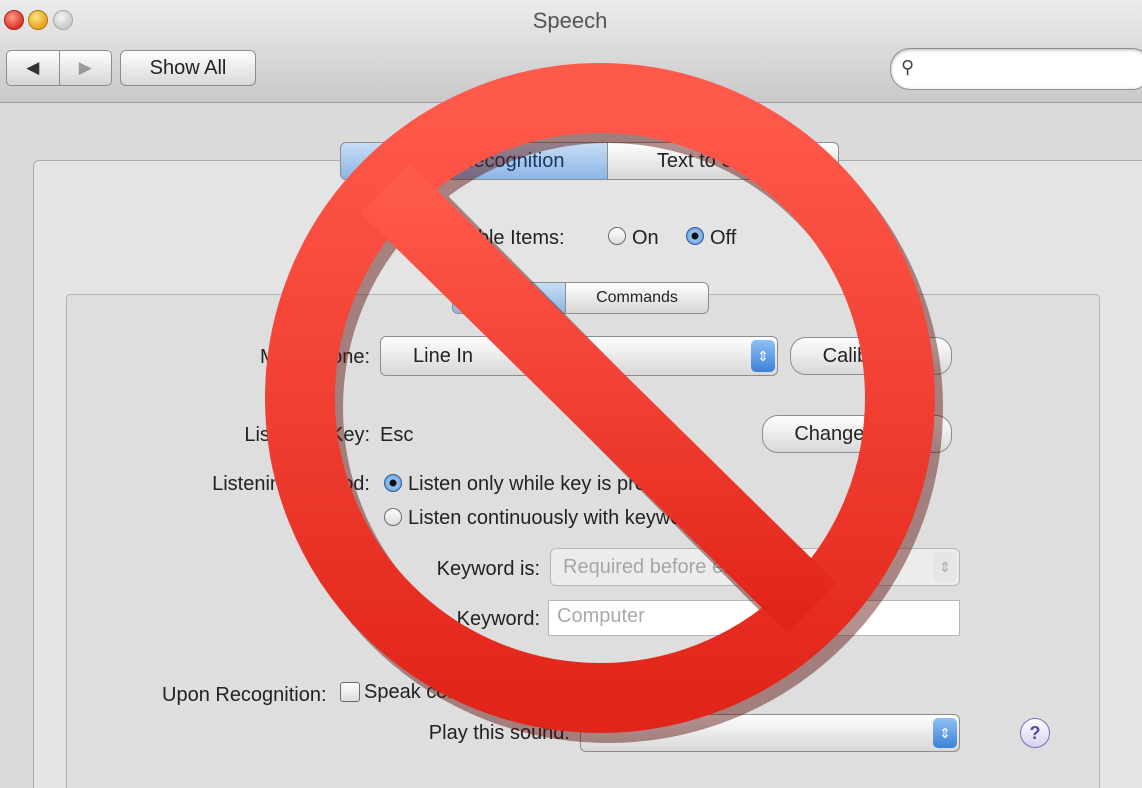 The image size is (1142, 788). Describe the element at coordinates (637, 298) in the screenshot. I see `subtab-commands: Commands` at that location.